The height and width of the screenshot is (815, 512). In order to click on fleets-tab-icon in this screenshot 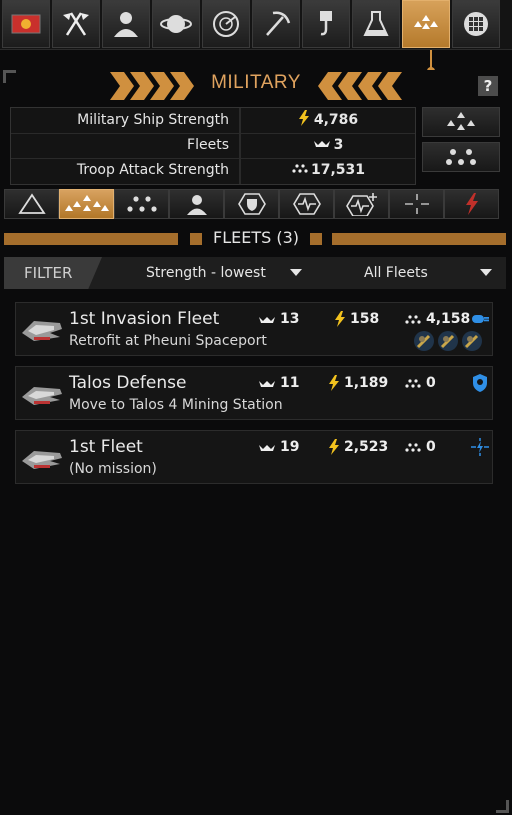, I will do `click(86, 203)`.